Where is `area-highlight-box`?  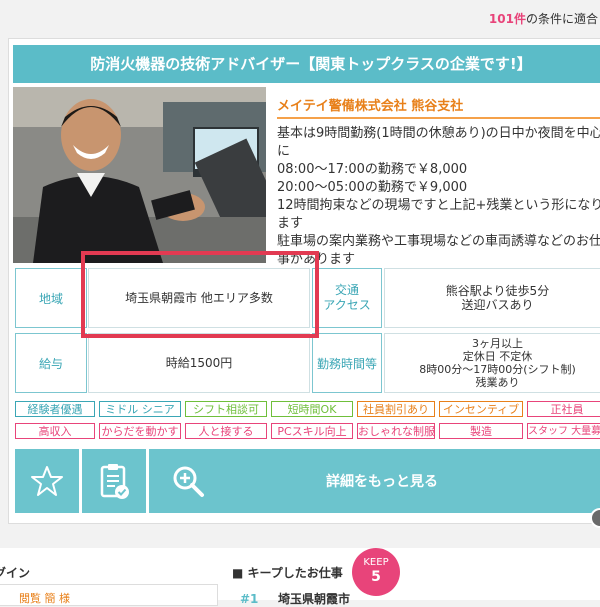 area-highlight-box is located at coordinates (200, 294).